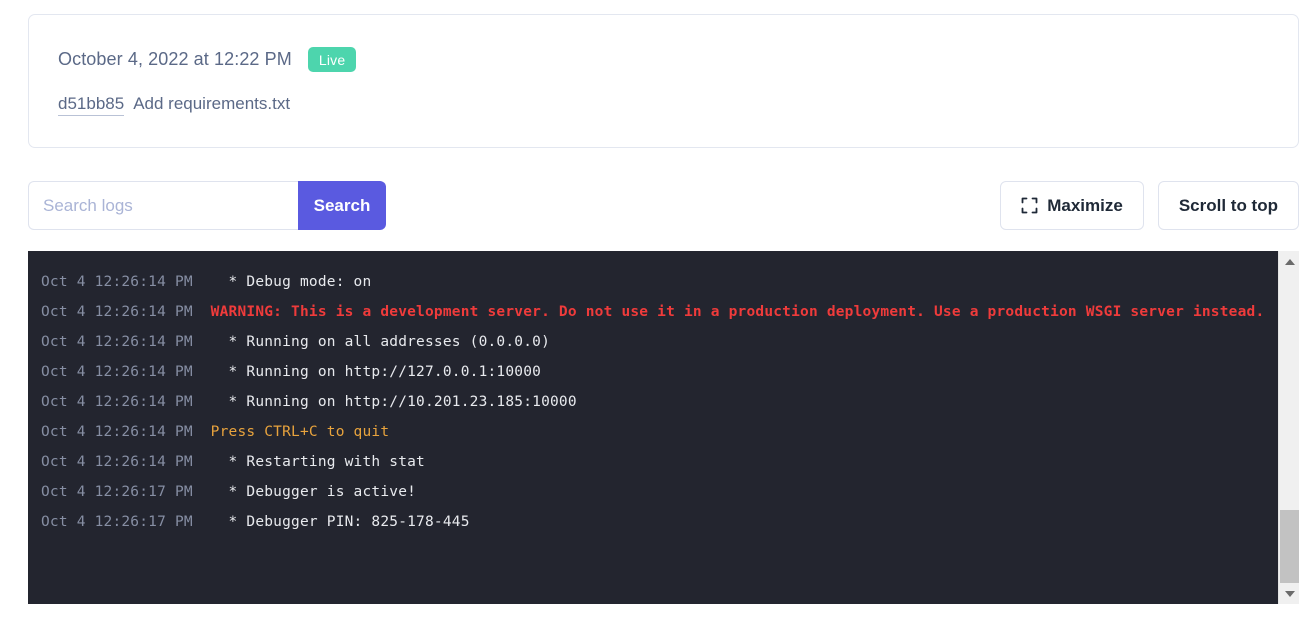 The image size is (1313, 621). Describe the element at coordinates (663, 205) in the screenshot. I see `log-toolbar: Search Maximize Scroll to top` at that location.